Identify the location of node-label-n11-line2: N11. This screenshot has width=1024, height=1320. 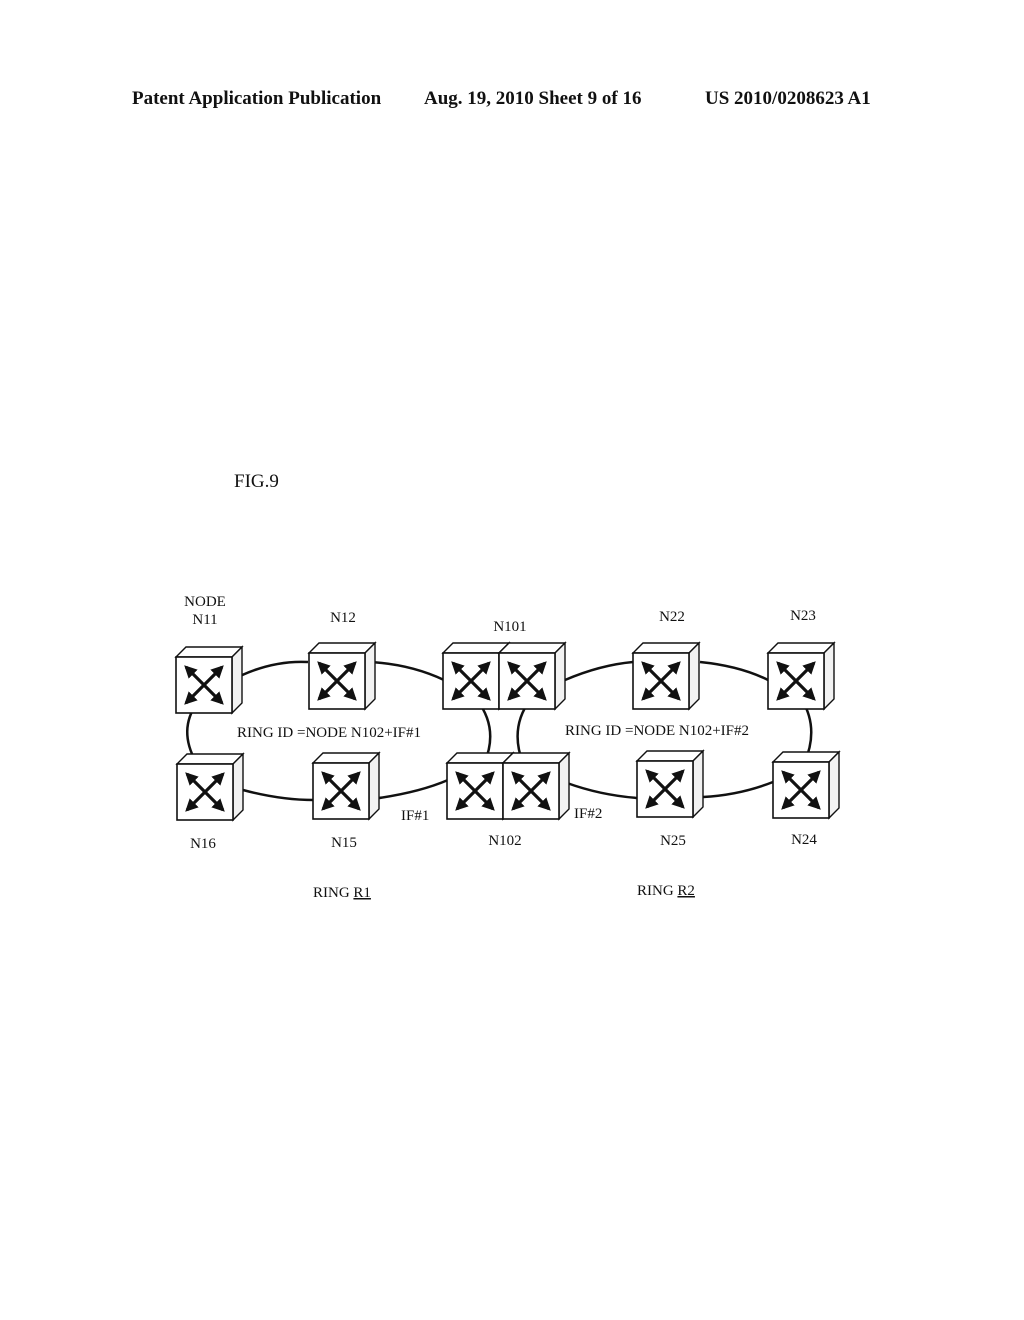
(204, 620).